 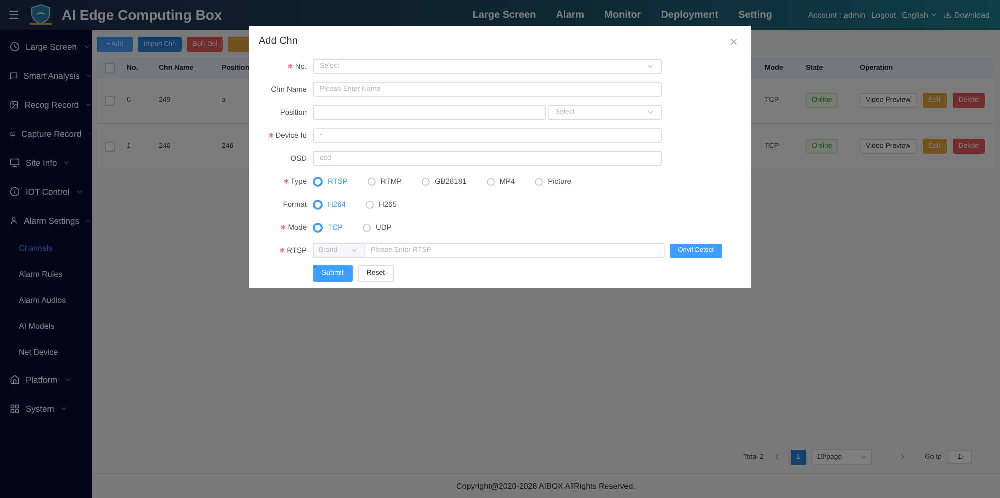 What do you see at coordinates (837, 15) in the screenshot?
I see `account-label: Account : admin` at bounding box center [837, 15].